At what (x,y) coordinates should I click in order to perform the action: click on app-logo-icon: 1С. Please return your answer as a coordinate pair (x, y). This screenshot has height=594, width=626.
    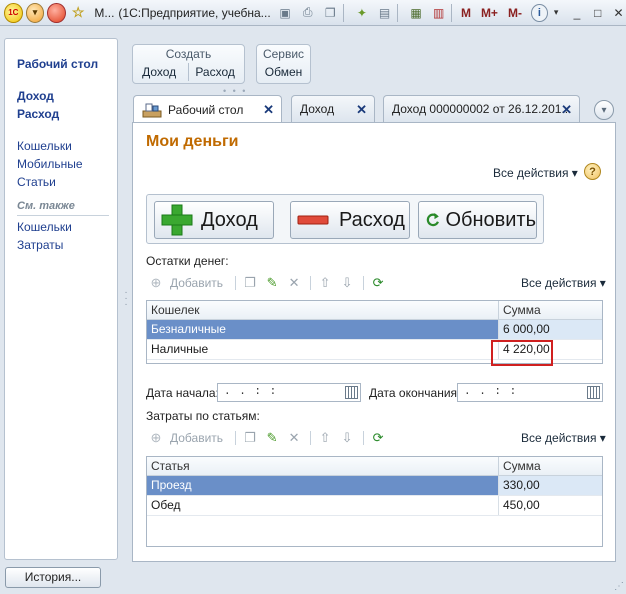
    Looking at the image, I should click on (13, 12).